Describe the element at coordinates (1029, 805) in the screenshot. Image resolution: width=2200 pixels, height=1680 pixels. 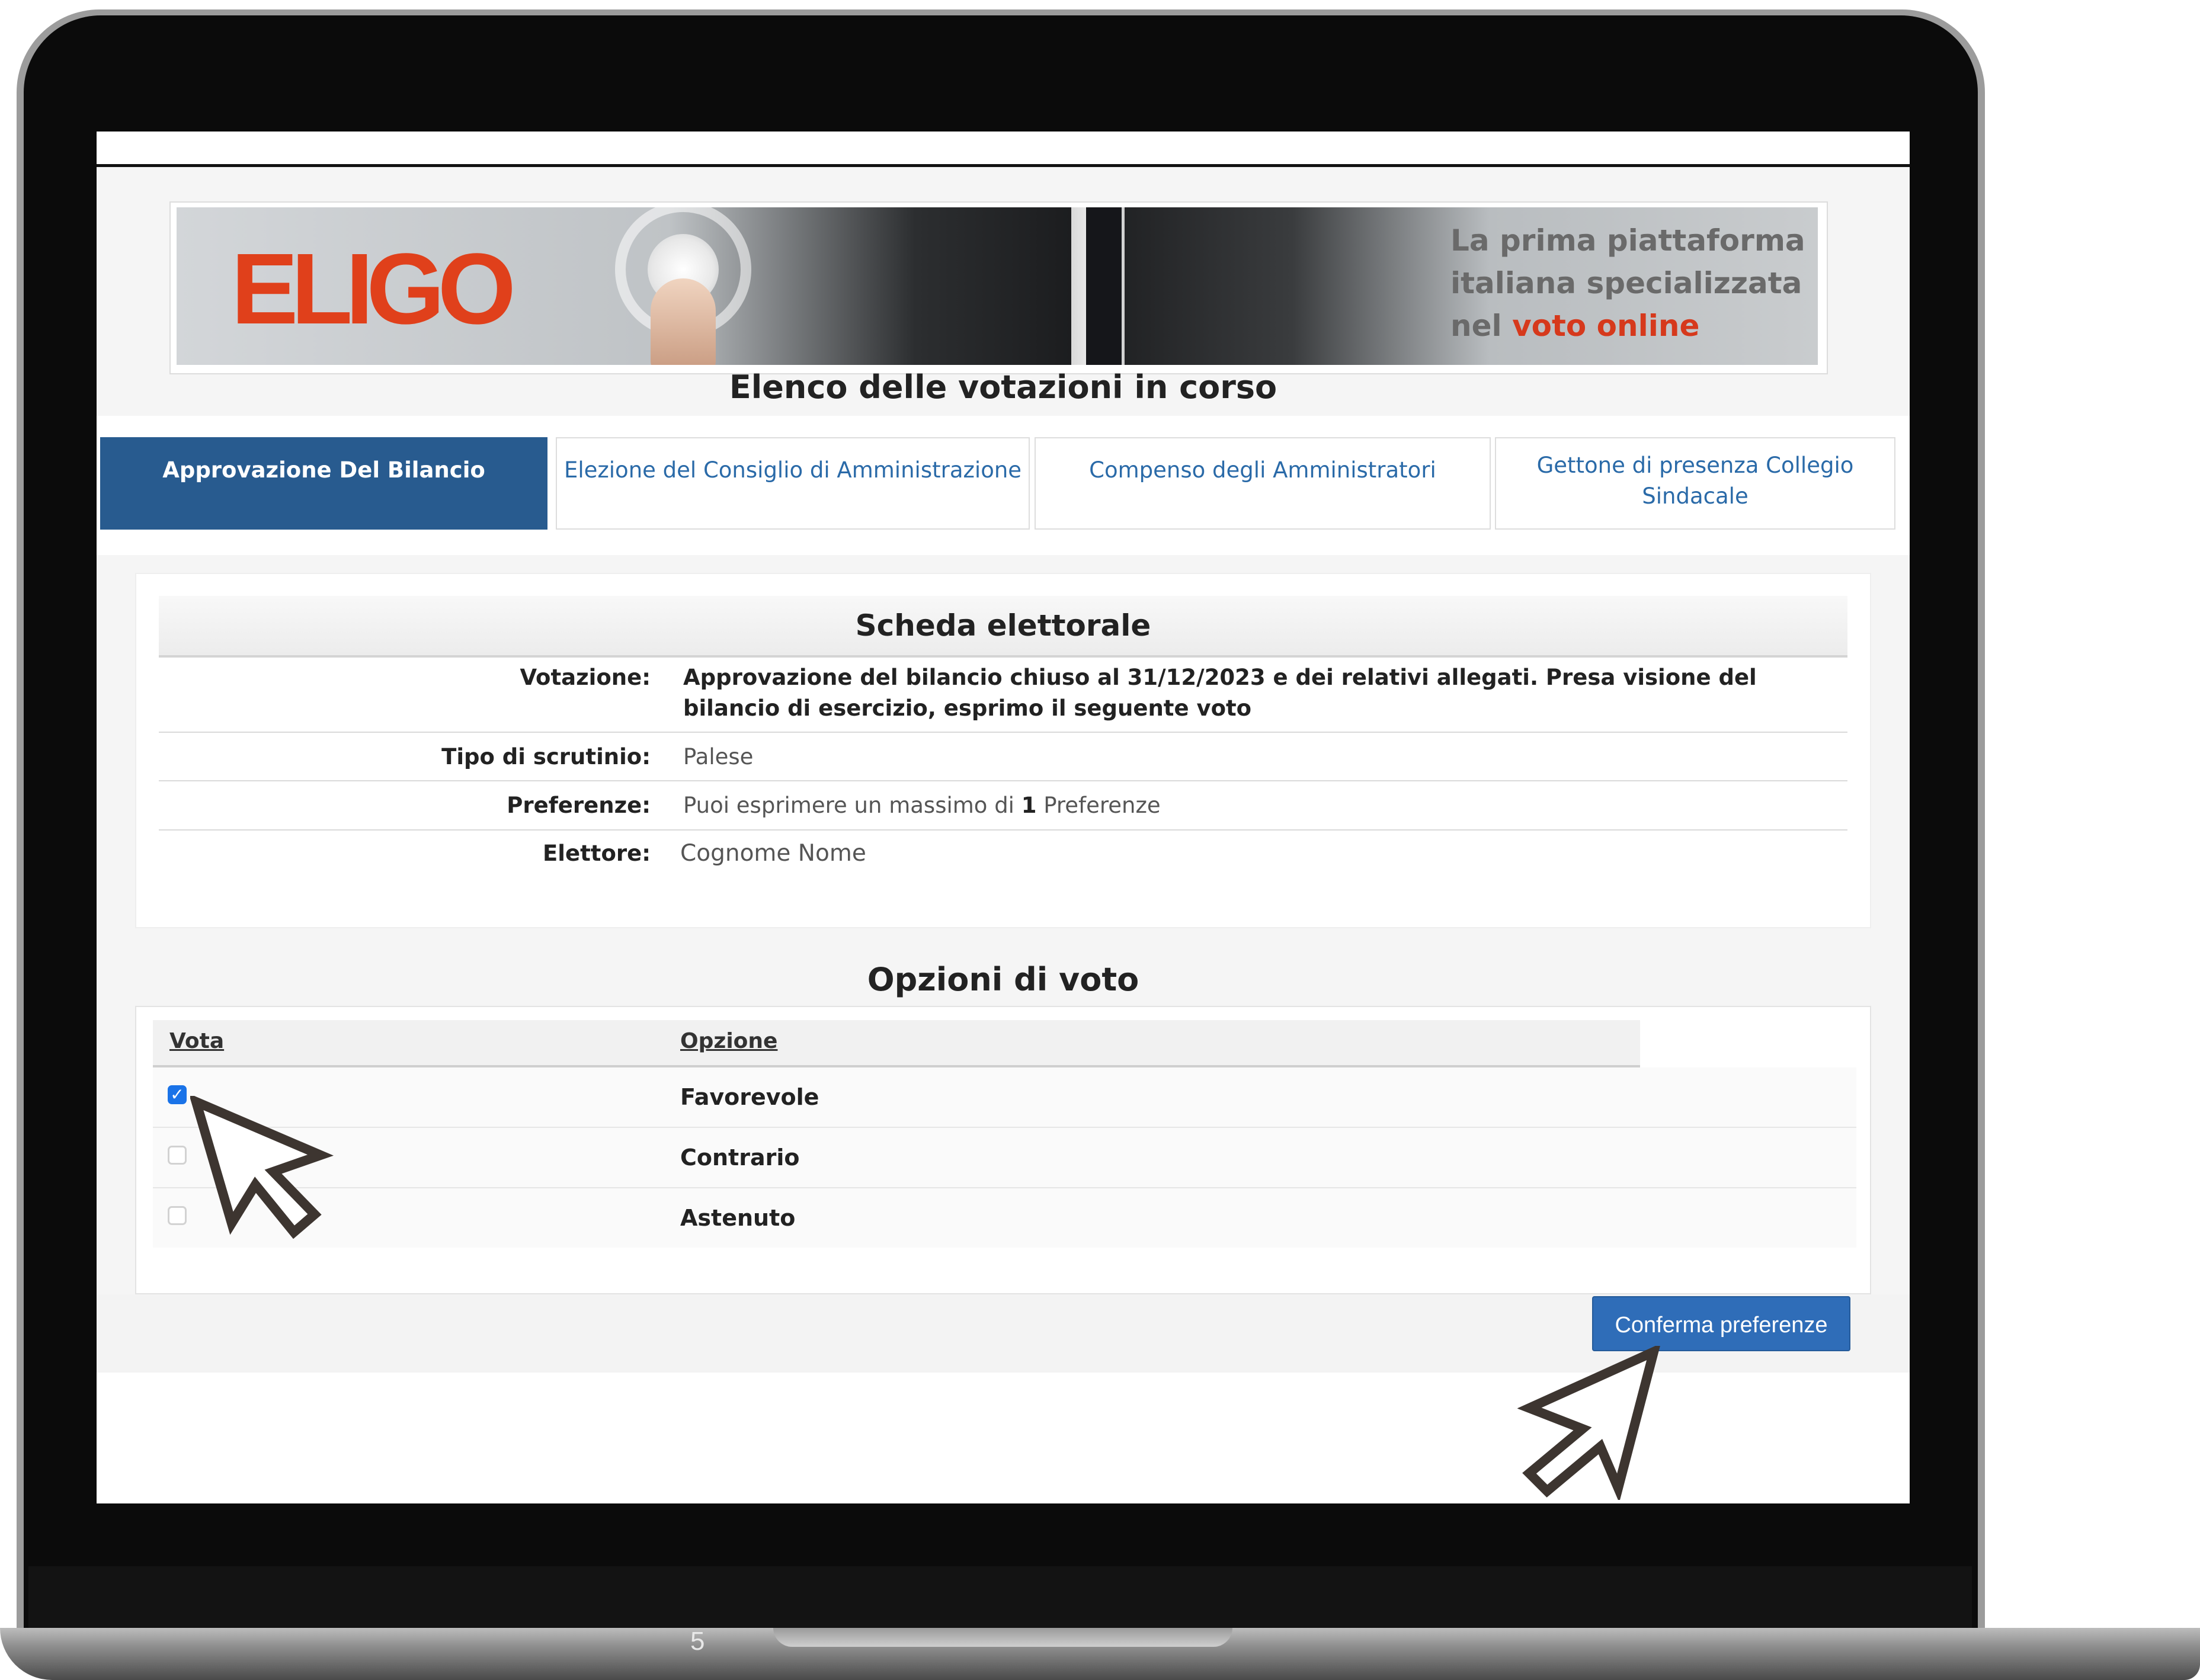
I see `preferenze-number: 1` at that location.